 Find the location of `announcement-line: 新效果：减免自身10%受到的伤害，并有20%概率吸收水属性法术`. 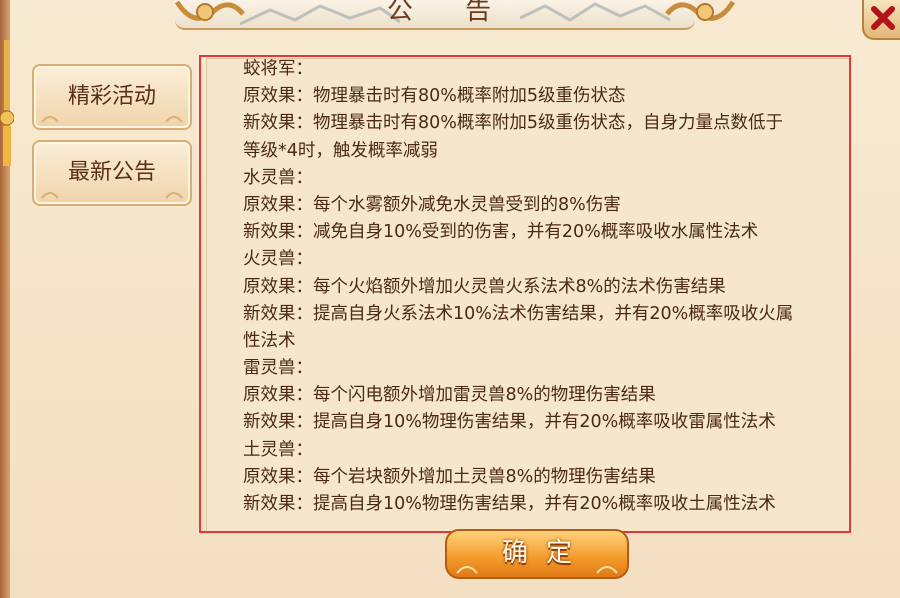

announcement-line: 新效果：减免自身10%受到的伤害，并有20%概率吸收水属性法术 is located at coordinates (501, 232).